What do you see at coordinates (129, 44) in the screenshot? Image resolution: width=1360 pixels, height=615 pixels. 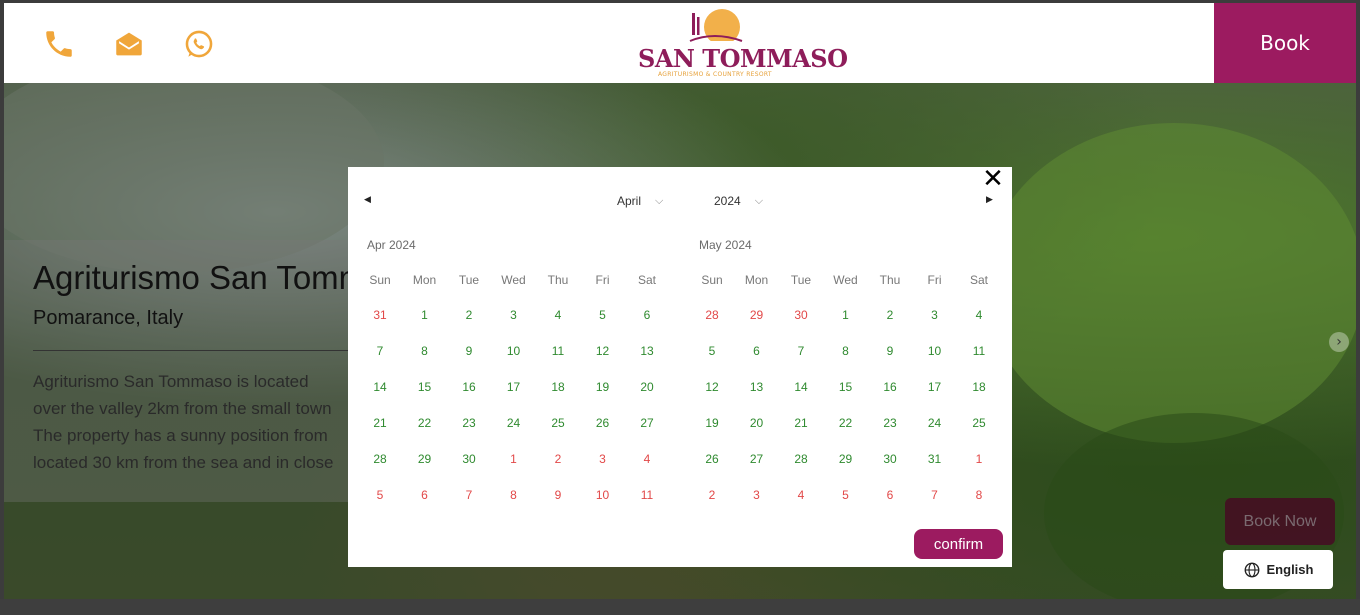 I see `mail-icon` at bounding box center [129, 44].